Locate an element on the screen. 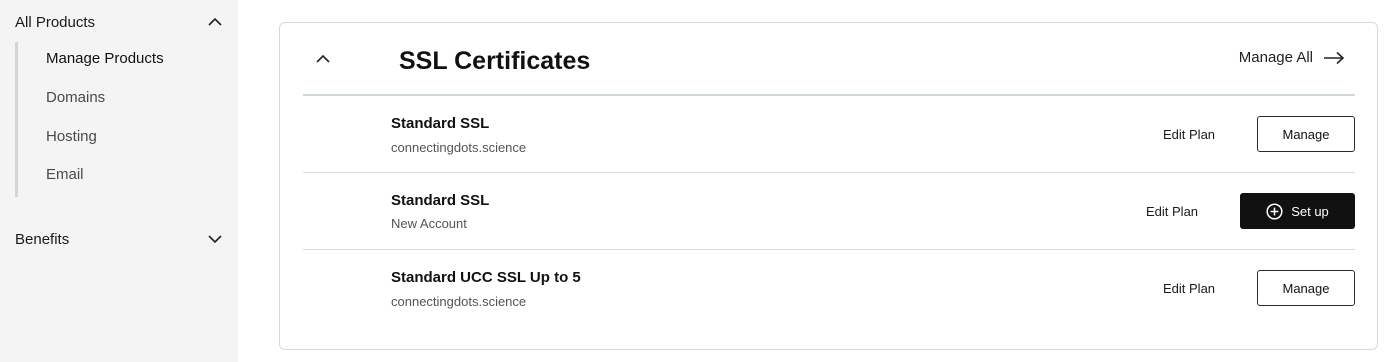 Image resolution: width=1400 pixels, height=362 pixels. all-products-label: All Products is located at coordinates (55, 22).